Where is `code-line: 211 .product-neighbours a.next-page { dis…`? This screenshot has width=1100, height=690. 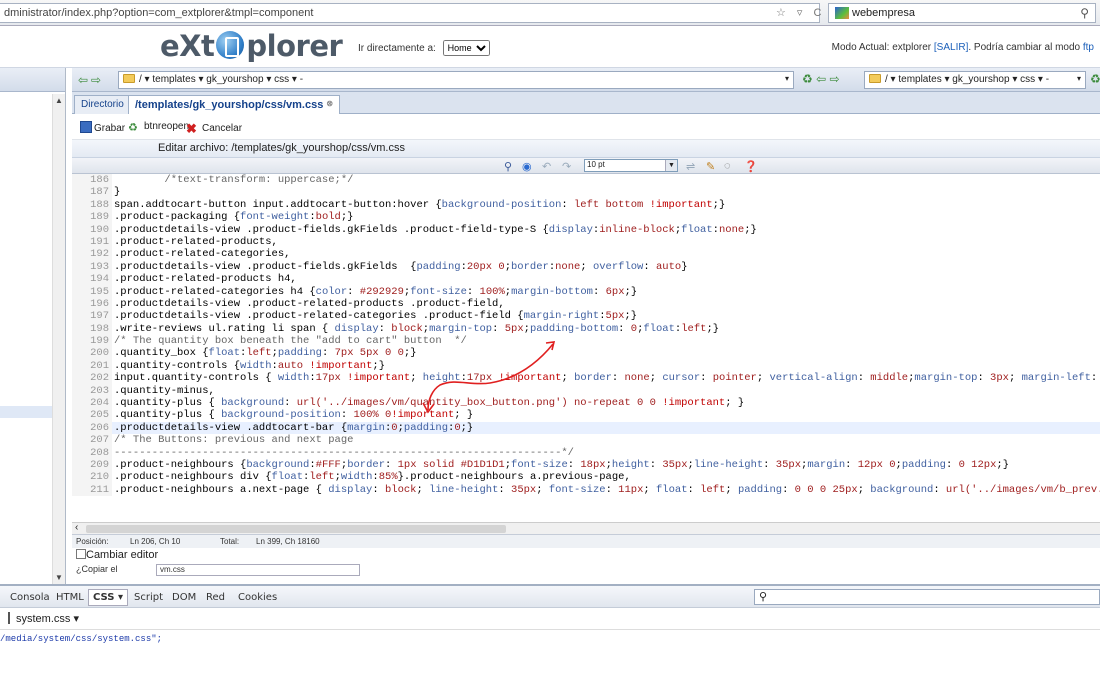 code-line: 211 .product-neighbours a.next-page { dis… is located at coordinates (586, 490).